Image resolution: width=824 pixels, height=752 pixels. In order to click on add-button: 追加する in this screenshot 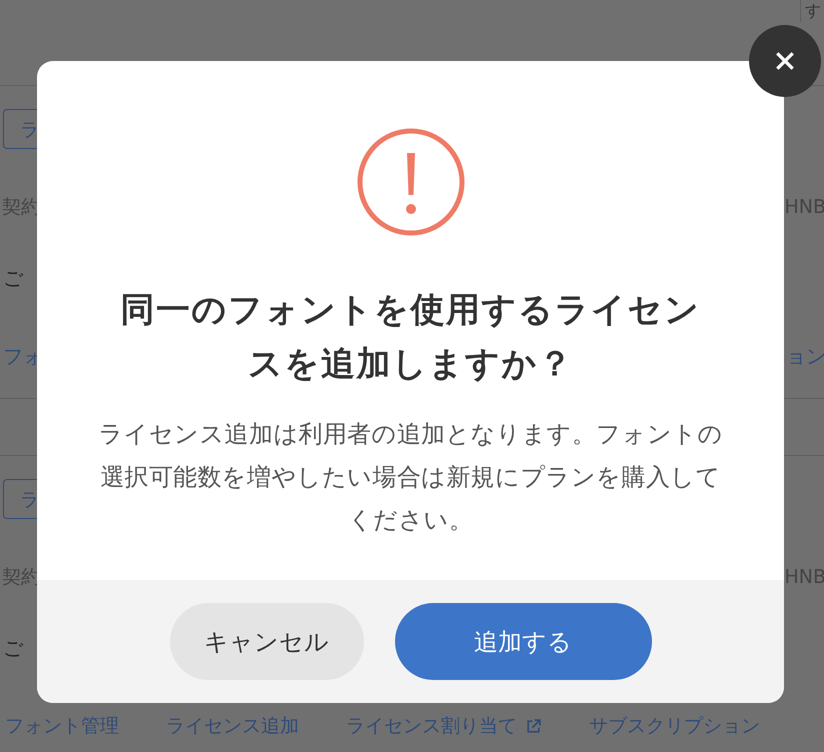, I will do `click(523, 641)`.